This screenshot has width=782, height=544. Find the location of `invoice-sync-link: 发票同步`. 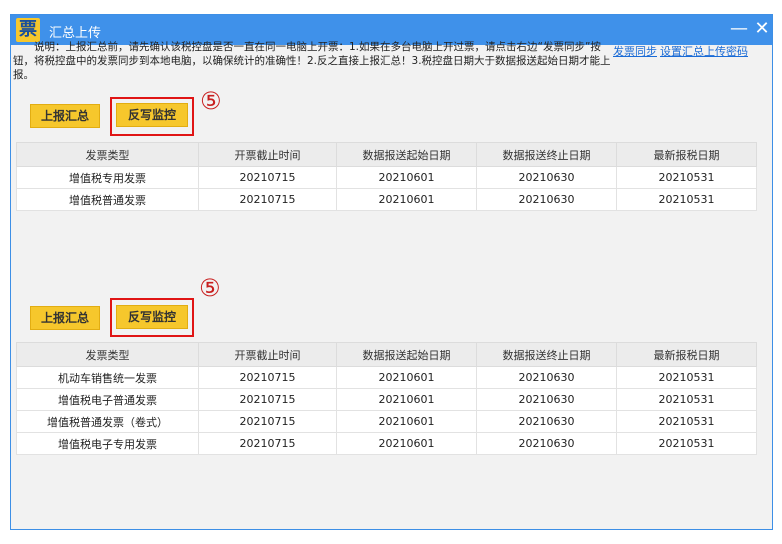

invoice-sync-link: 发票同步 is located at coordinates (635, 51).